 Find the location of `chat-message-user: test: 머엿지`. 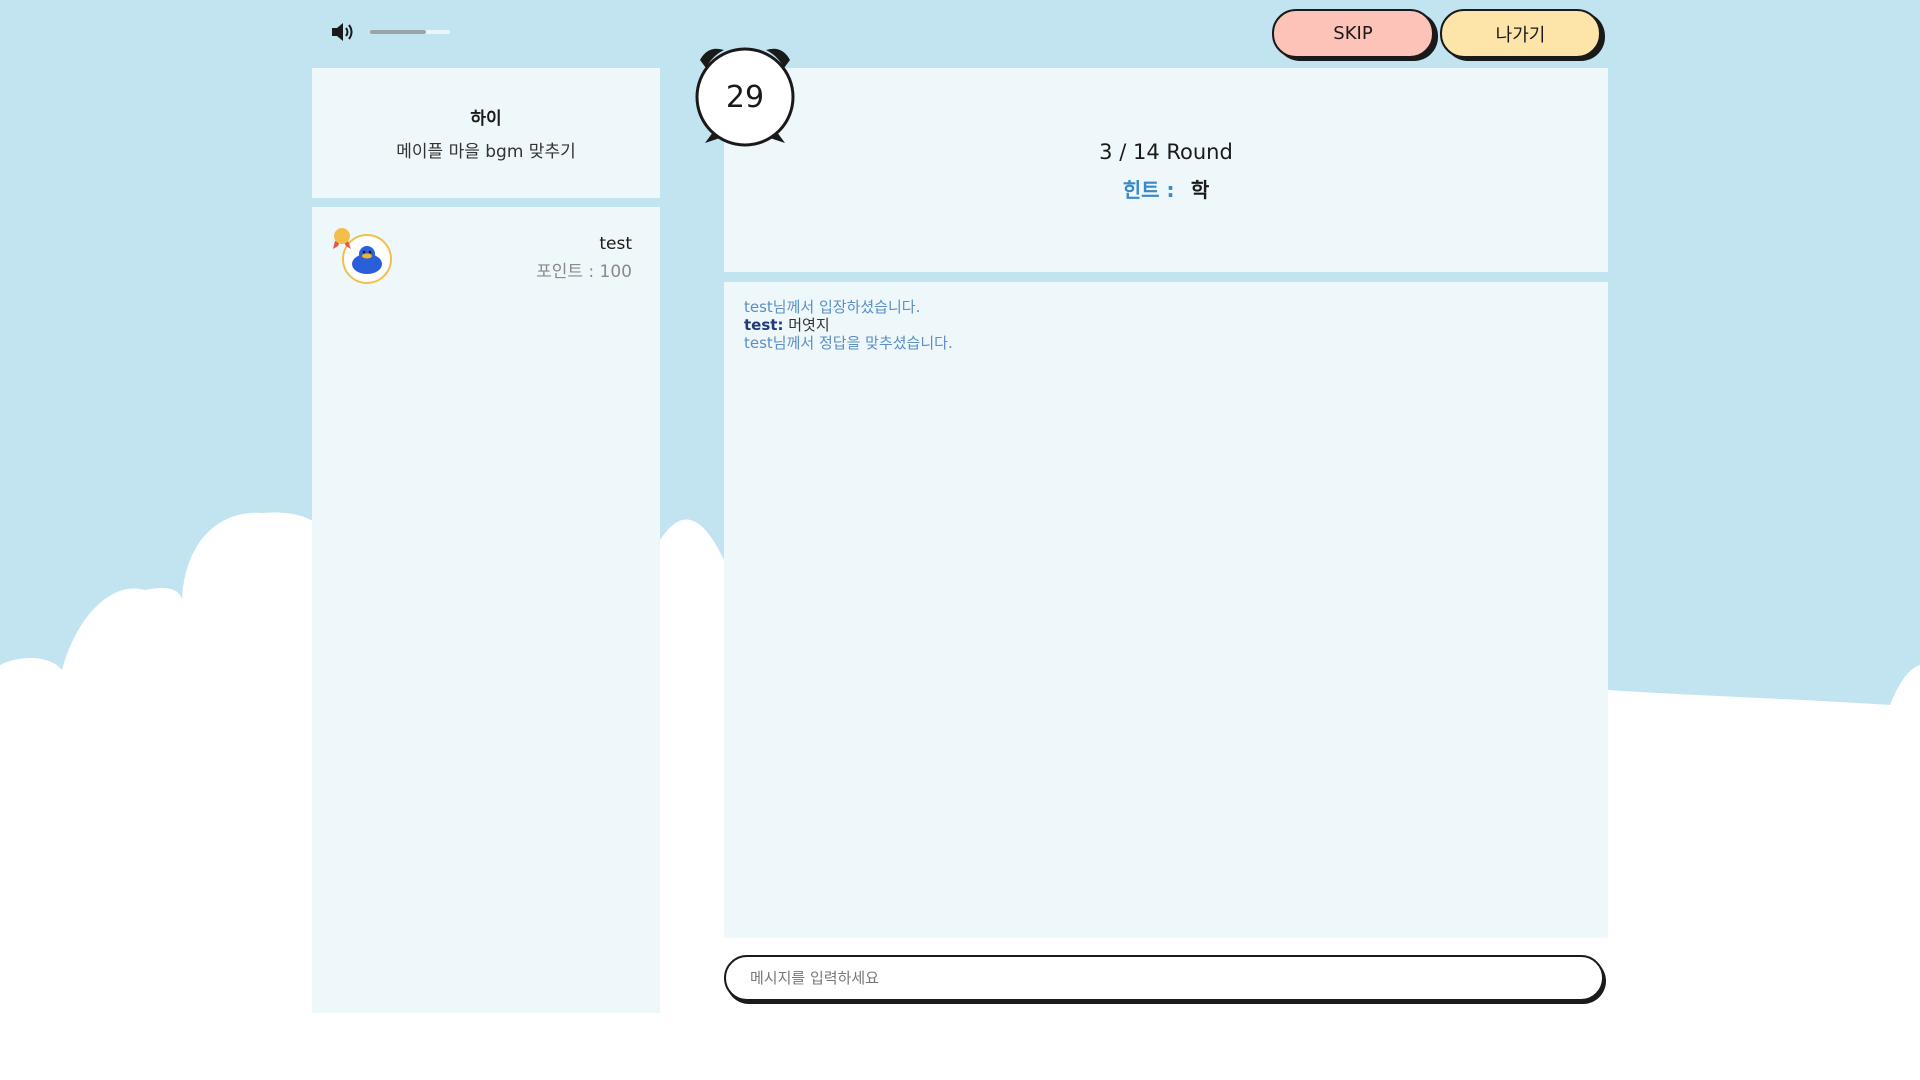

chat-message-user: test: 머엿지 is located at coordinates (1166, 325).